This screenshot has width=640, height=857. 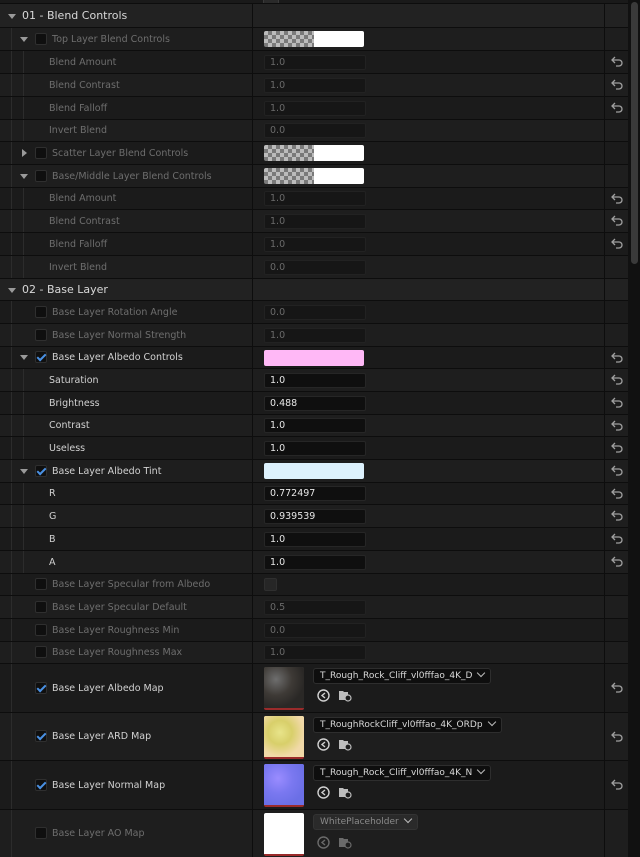 I want to click on value-checkbox, so click(x=270, y=584).